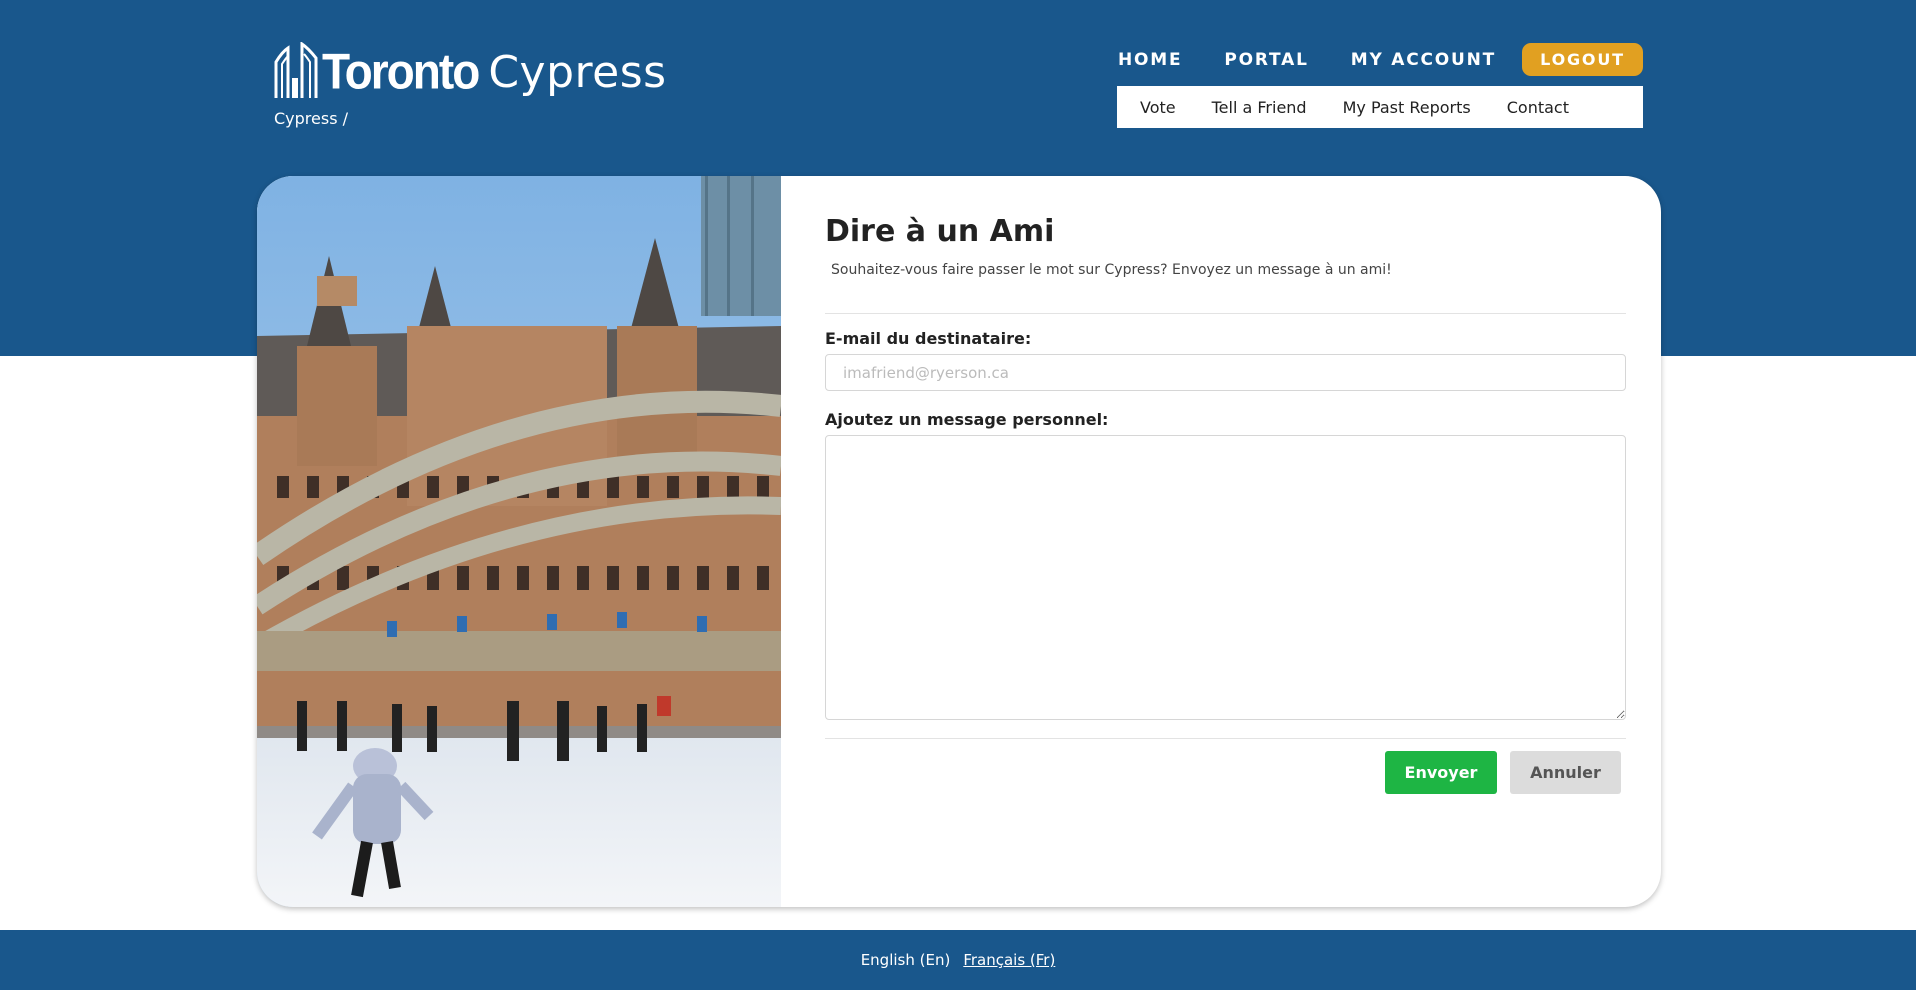 Image resolution: width=1916 pixels, height=990 pixels. What do you see at coordinates (1565, 772) in the screenshot?
I see `cancel-button: Annuler` at bounding box center [1565, 772].